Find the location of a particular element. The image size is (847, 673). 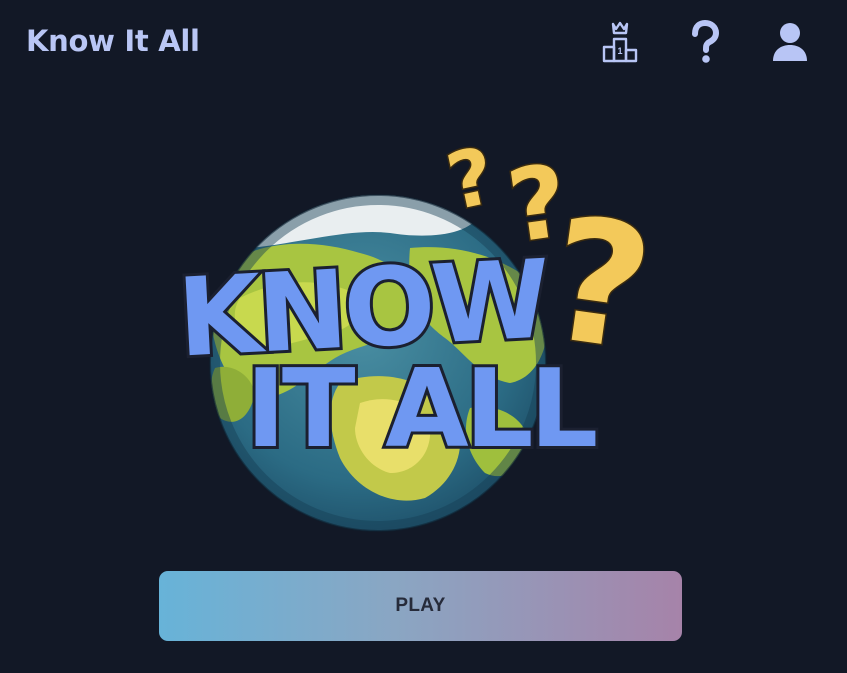

profile-icon is located at coordinates (790, 42).